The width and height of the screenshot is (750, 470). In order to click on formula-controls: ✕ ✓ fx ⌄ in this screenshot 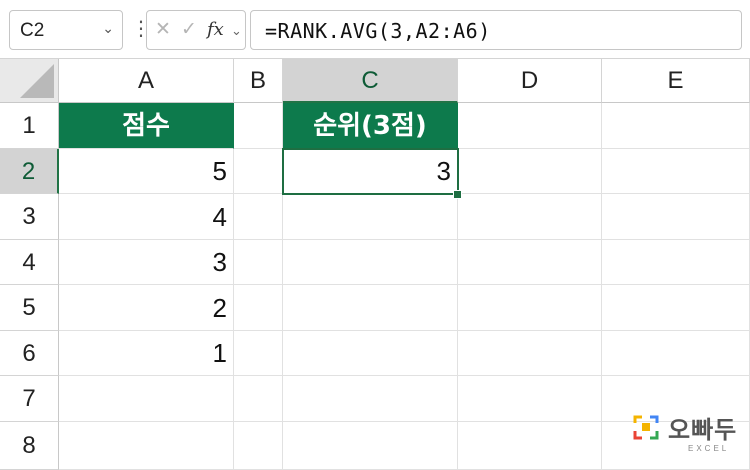, I will do `click(196, 30)`.